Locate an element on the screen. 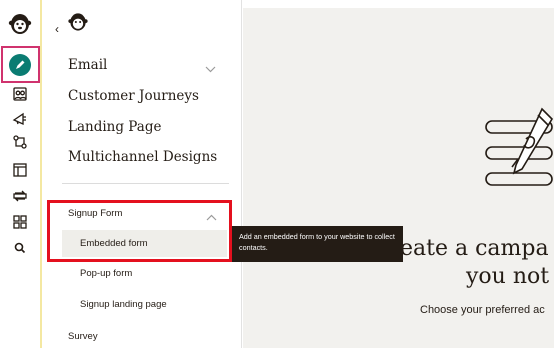  survey-heading: Survey is located at coordinates (83, 336).